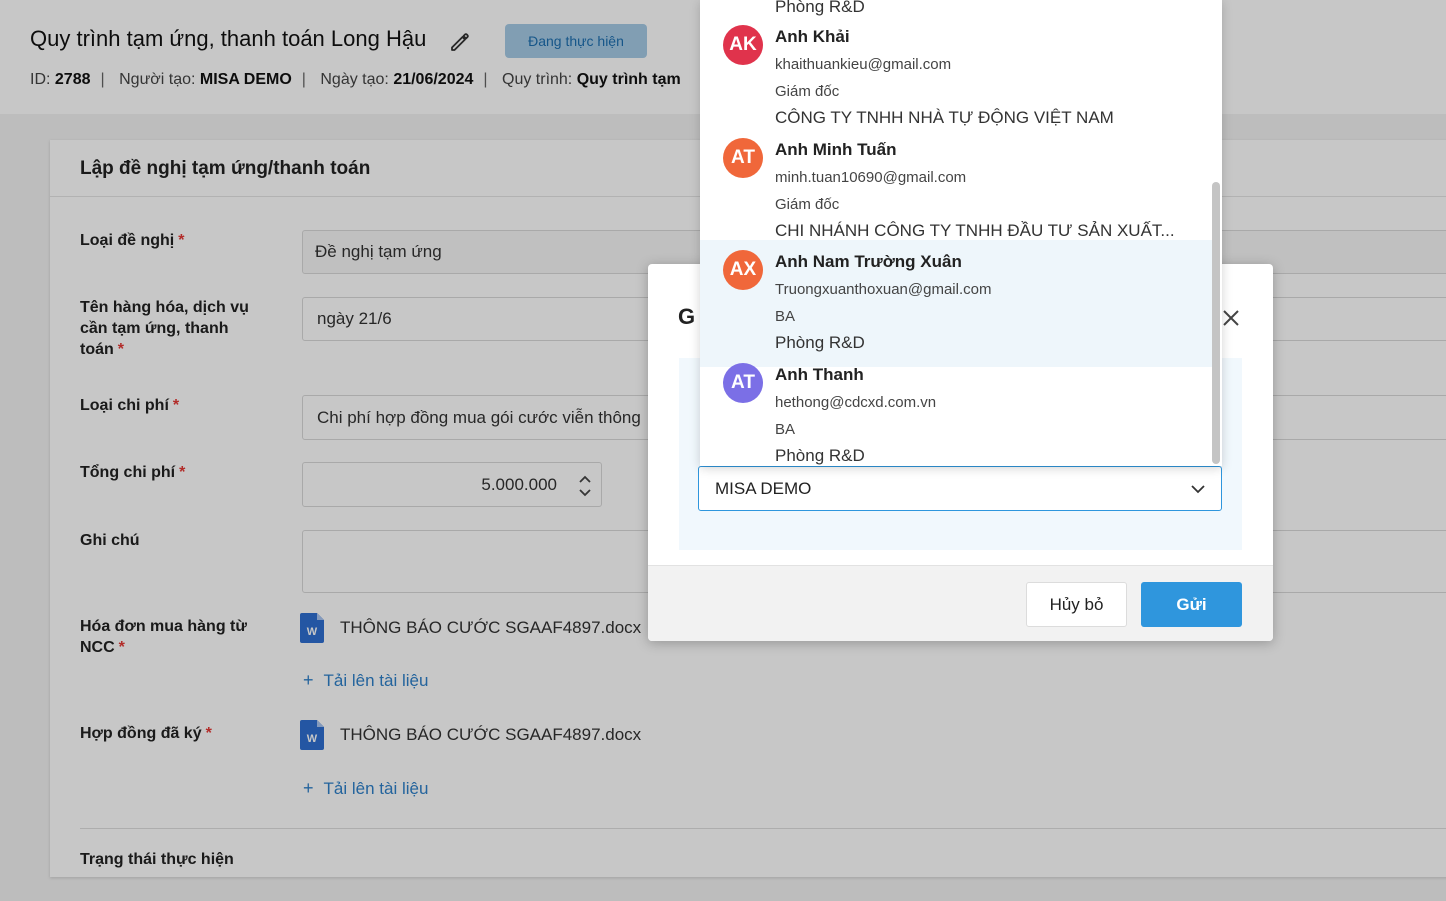  I want to click on close-icon, so click(1231, 318).